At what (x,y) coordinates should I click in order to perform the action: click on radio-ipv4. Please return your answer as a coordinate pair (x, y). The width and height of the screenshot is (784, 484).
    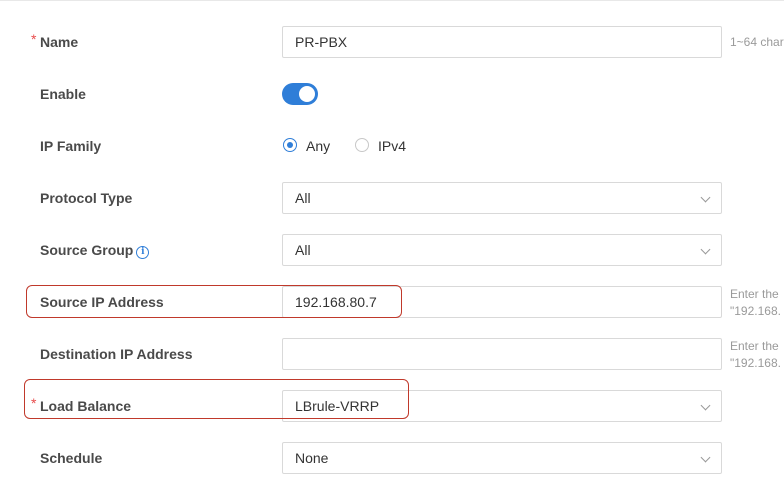
    Looking at the image, I should click on (362, 145).